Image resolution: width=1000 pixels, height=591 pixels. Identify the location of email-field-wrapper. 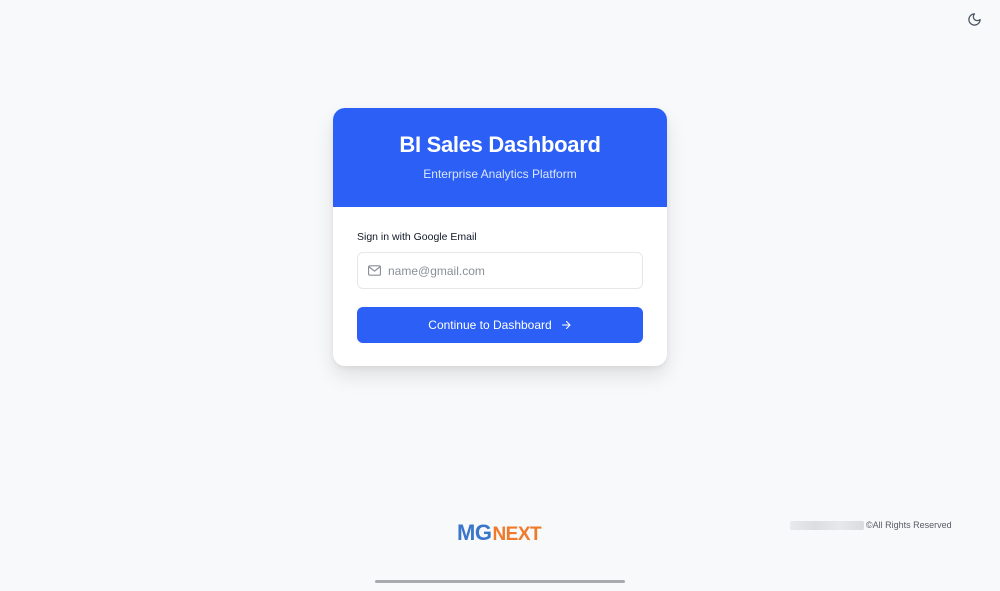
(500, 270).